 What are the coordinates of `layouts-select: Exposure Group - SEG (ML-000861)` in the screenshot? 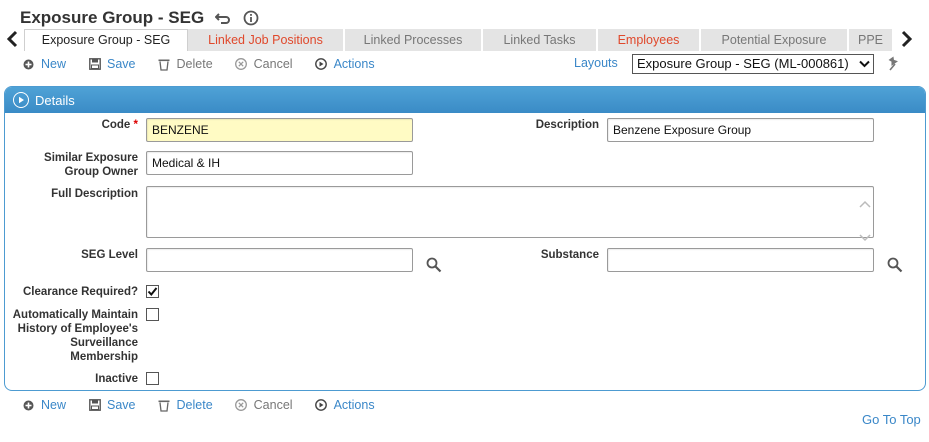 It's located at (753, 64).